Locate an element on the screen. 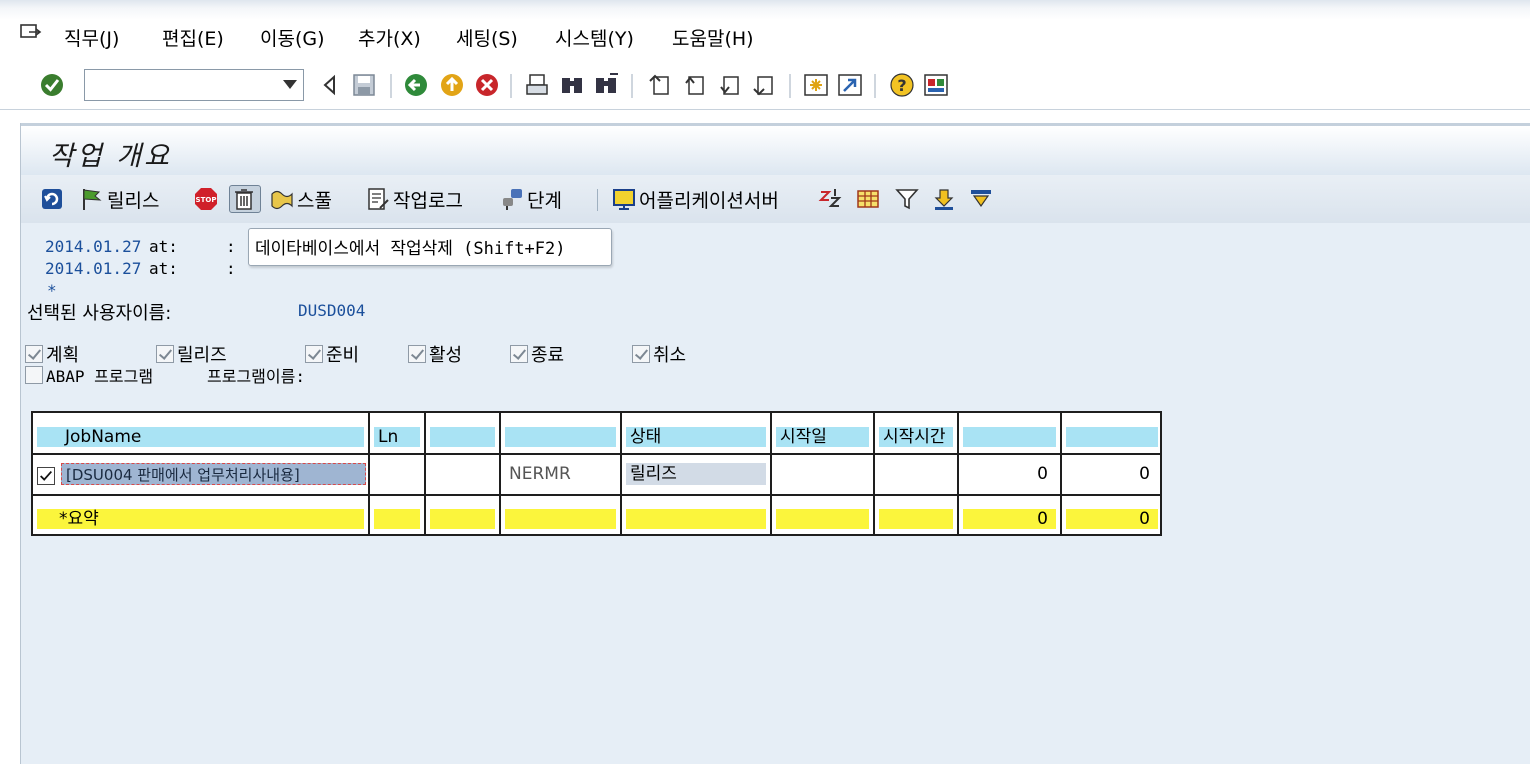 This screenshot has height=764, width=1530. app-server-button: 어플리케이션서버 is located at coordinates (695, 199).